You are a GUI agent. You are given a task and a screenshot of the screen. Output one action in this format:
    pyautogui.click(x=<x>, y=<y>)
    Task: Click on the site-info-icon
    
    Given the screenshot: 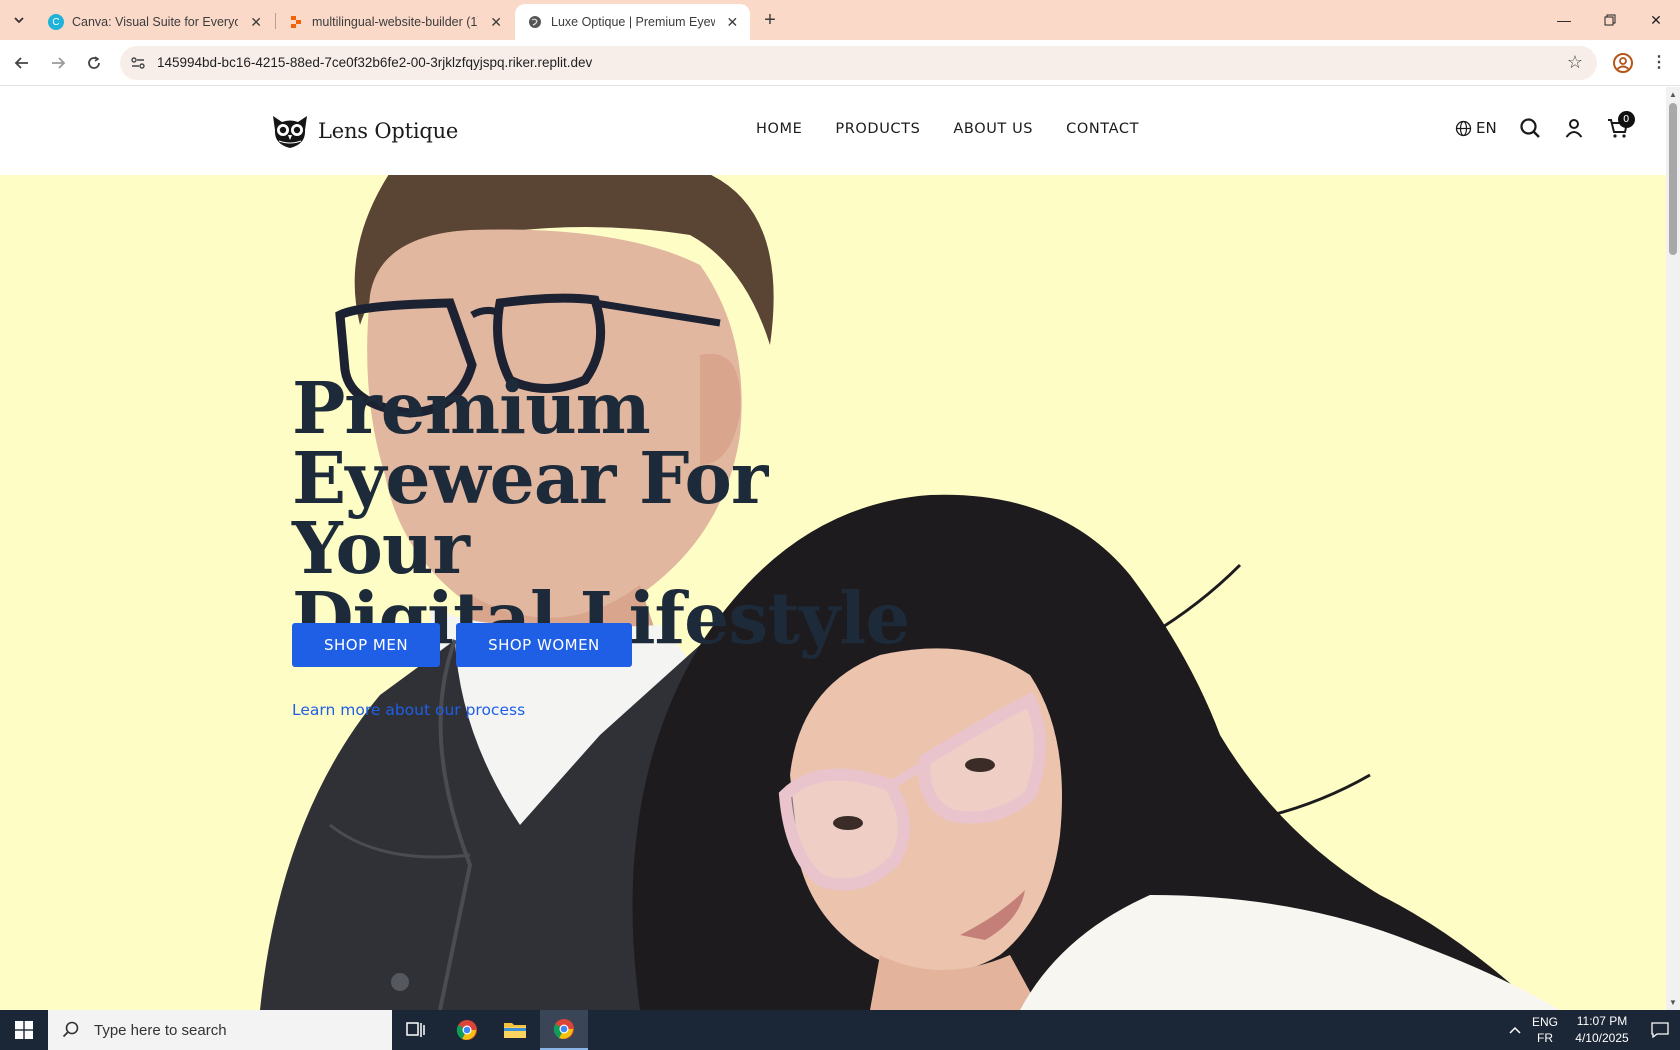 What is the action you would take?
    pyautogui.click(x=138, y=63)
    